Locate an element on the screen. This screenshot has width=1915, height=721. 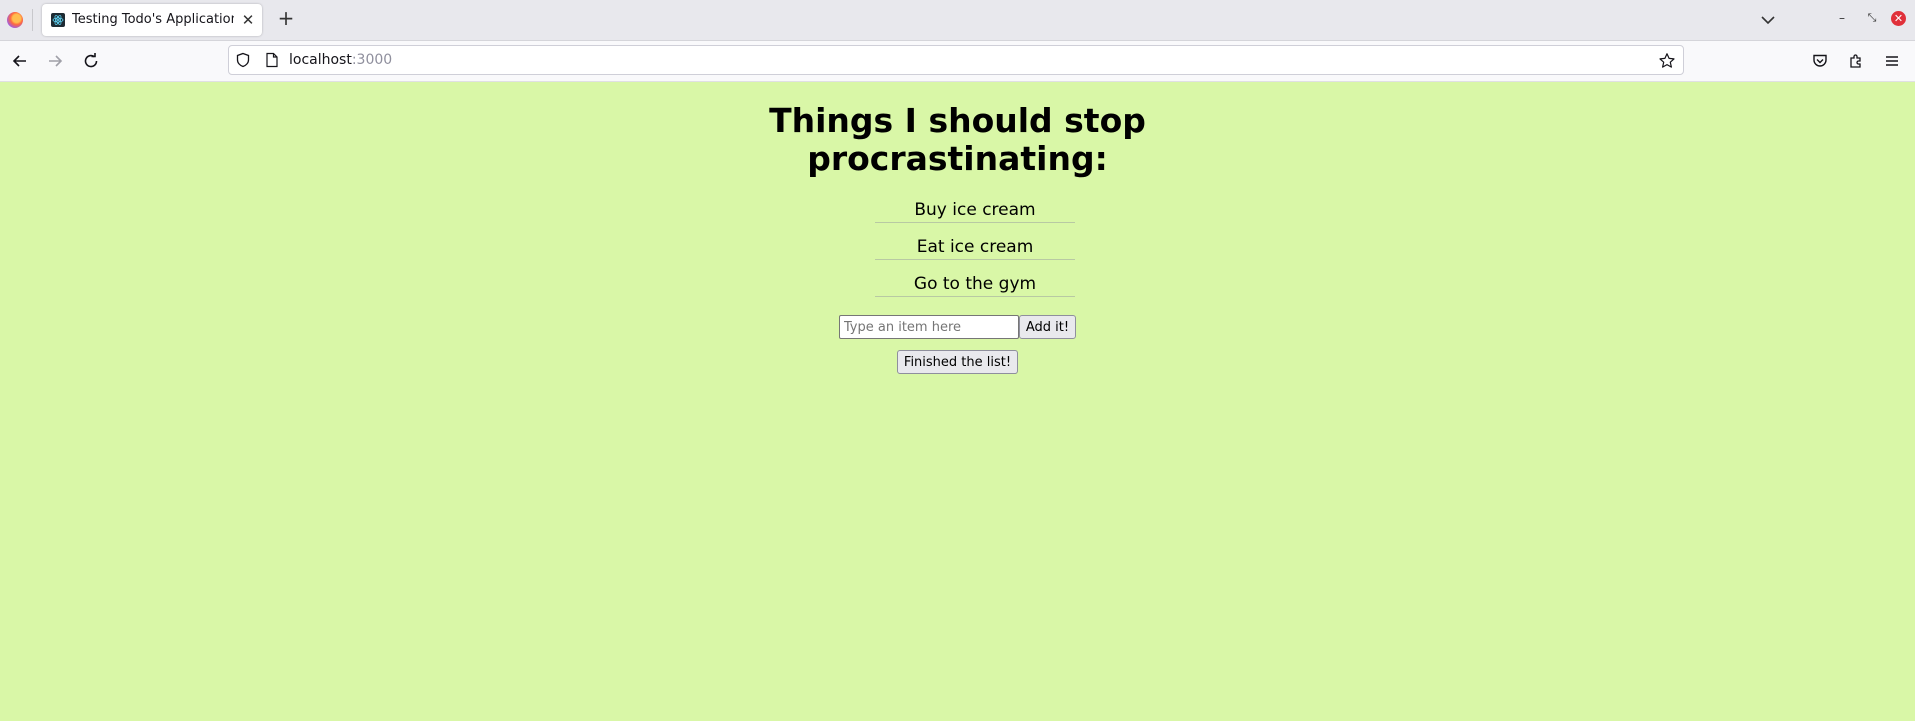
reload-icon is located at coordinates (91, 61).